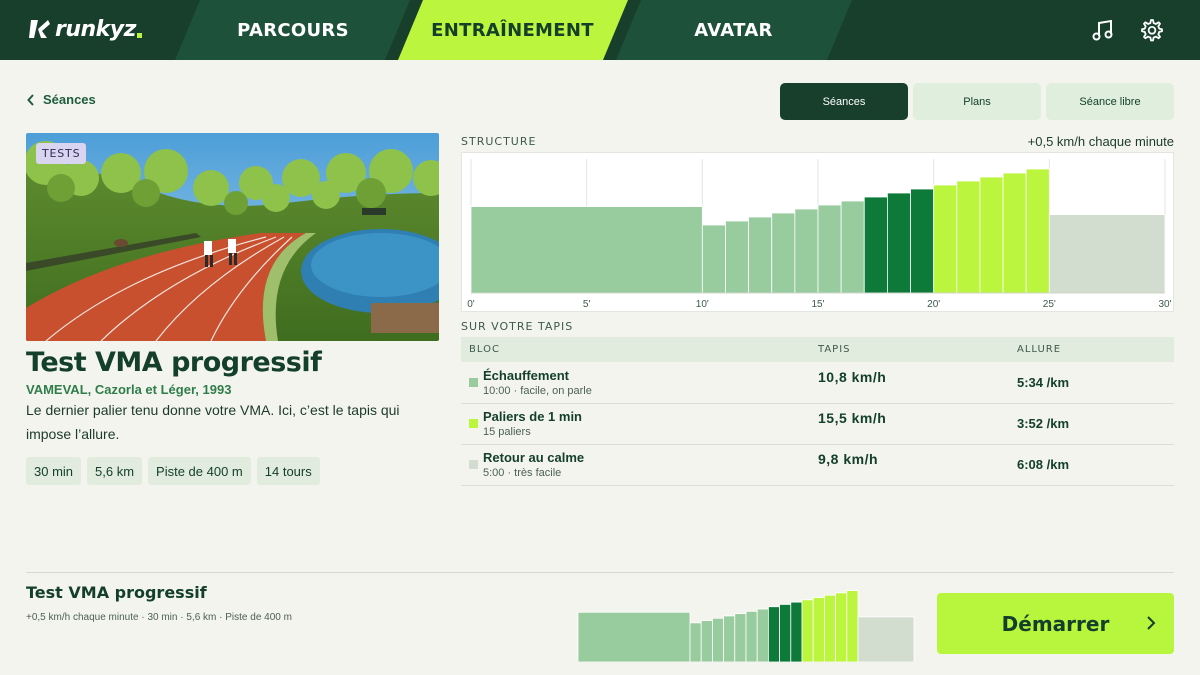 The width and height of the screenshot is (1200, 675). Describe the element at coordinates (587, 304) in the screenshot. I see `chart-tick-label: 5'` at that location.